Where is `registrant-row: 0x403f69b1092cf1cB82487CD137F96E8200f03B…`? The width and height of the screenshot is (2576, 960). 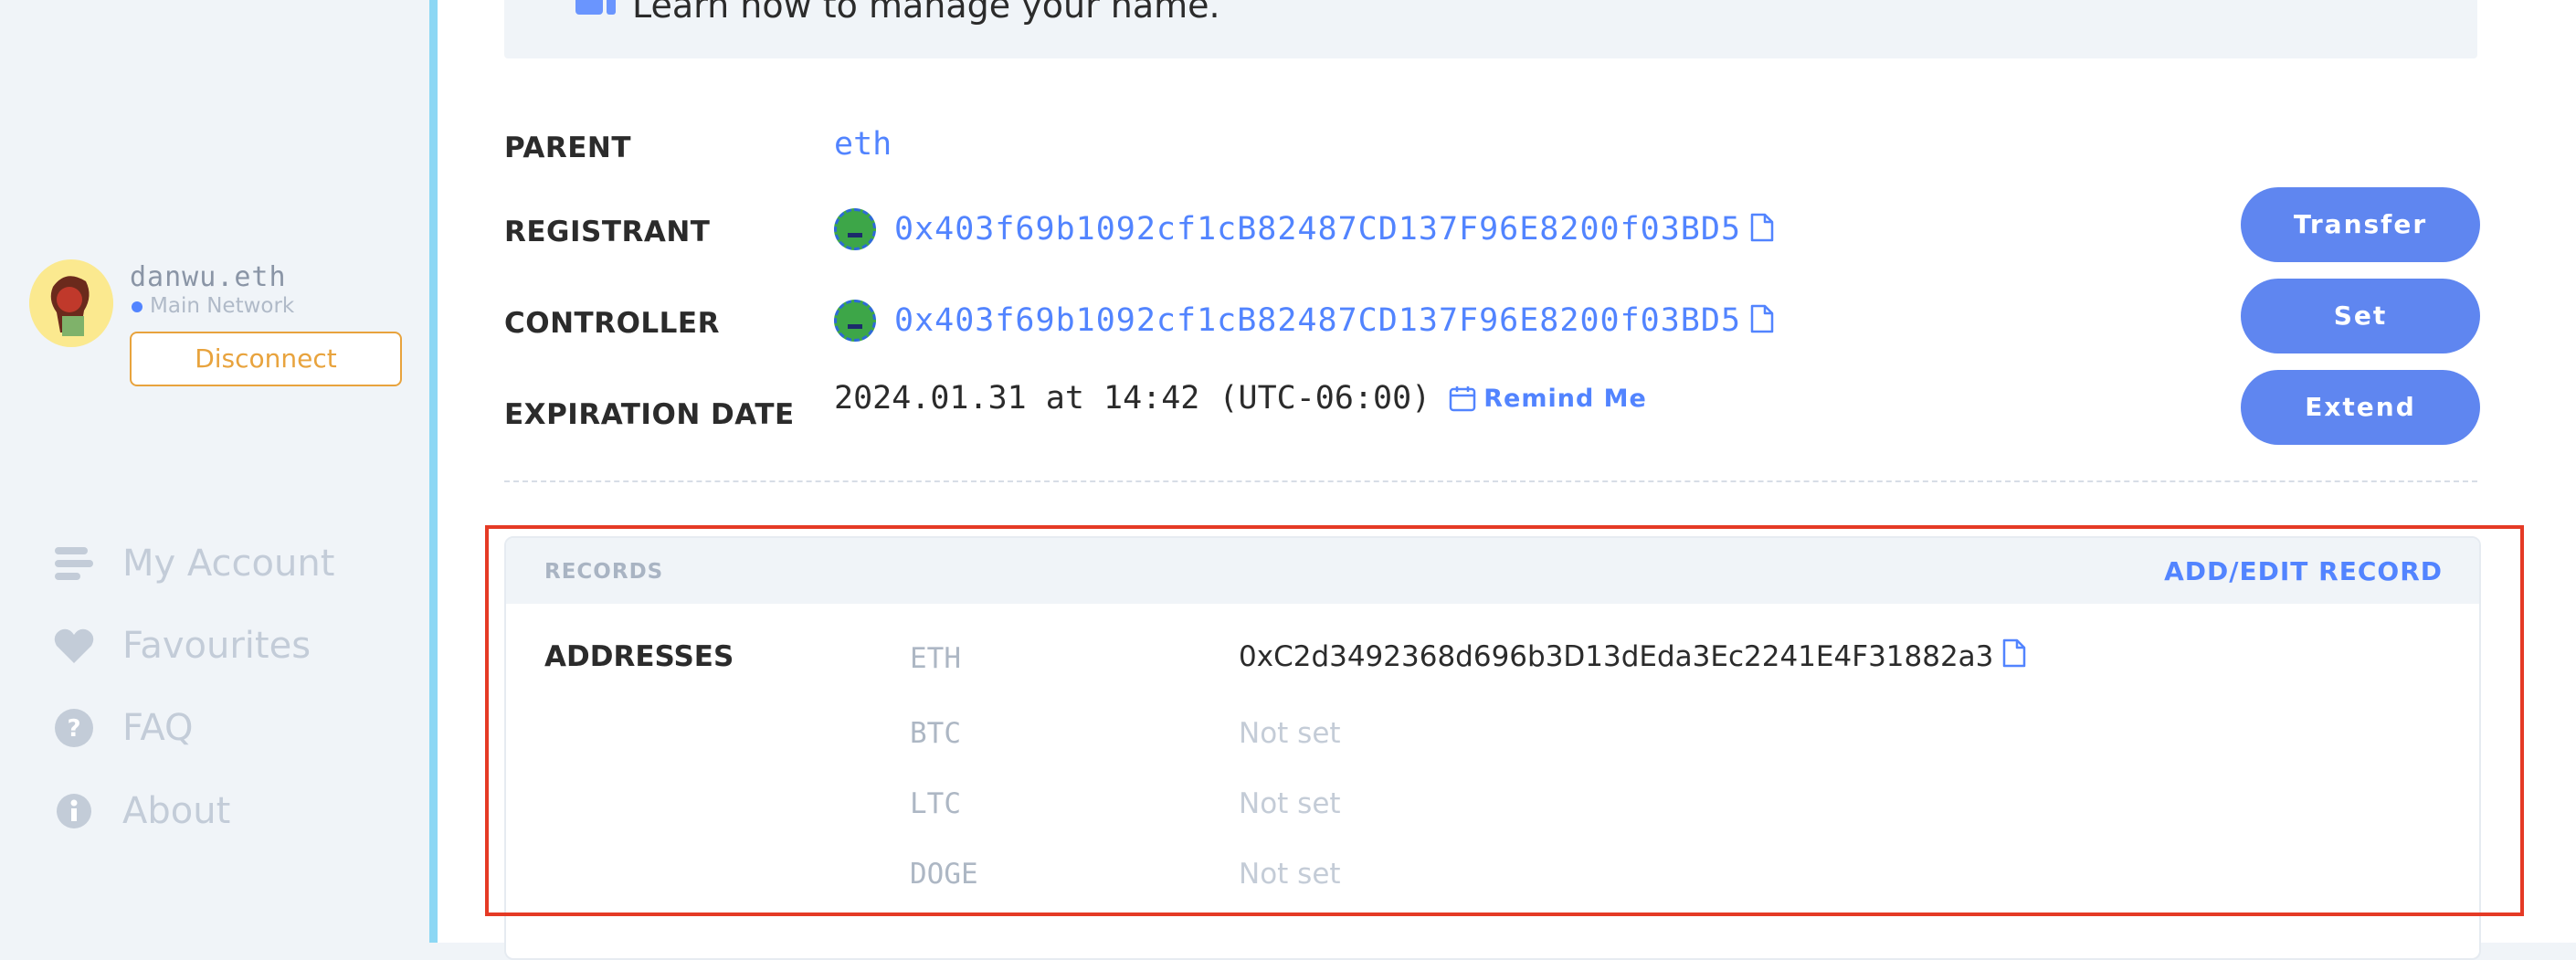 registrant-row: 0x403f69b1092cf1cB82487CD137F96E8200f03B… is located at coordinates (1304, 229).